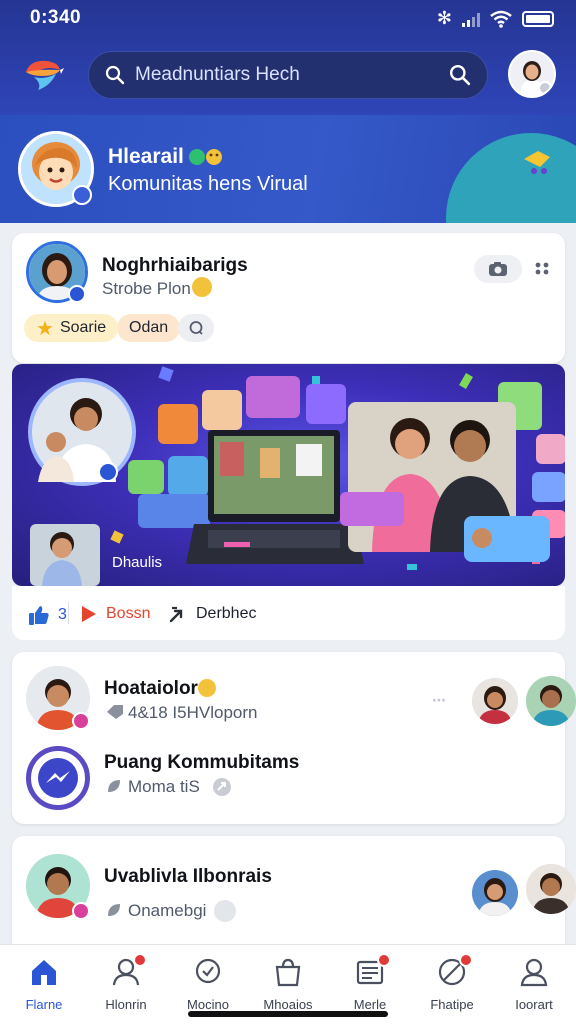 The image size is (576, 1024). What do you see at coordinates (292, 75) in the screenshot?
I see `search-query: Meadnuntiars Hech` at bounding box center [292, 75].